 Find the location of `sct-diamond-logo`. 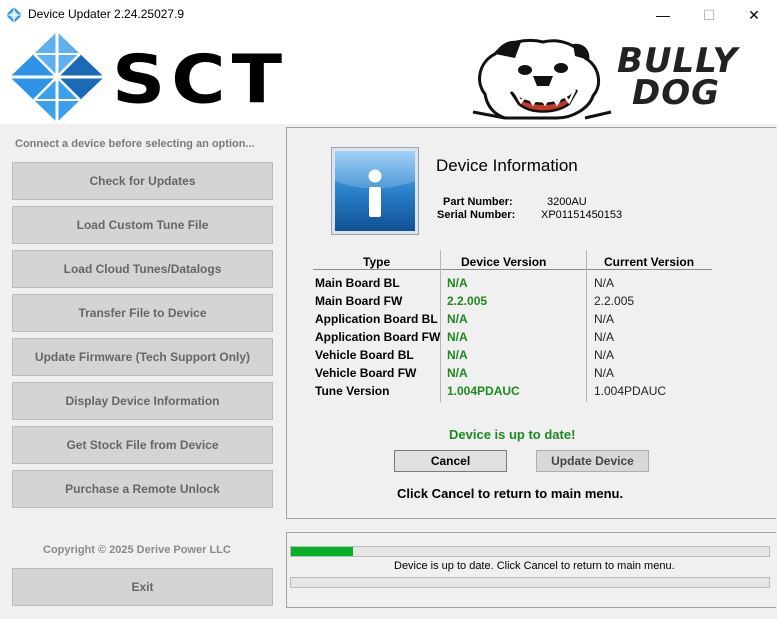

sct-diamond-logo is located at coordinates (57, 77).